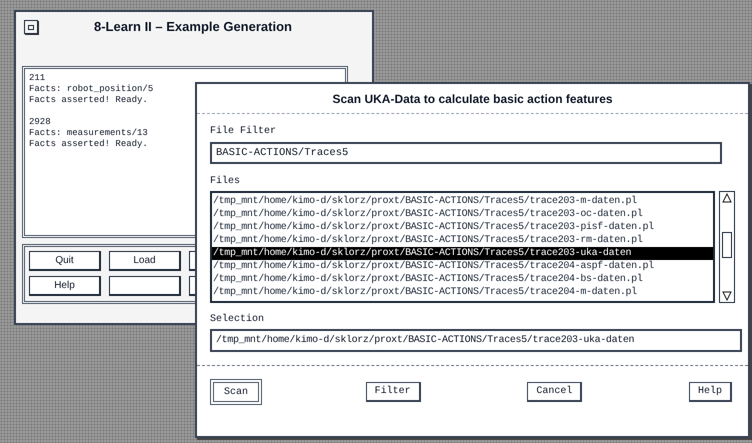 This screenshot has height=443, width=752. I want to click on log-line: 211, so click(37, 78).